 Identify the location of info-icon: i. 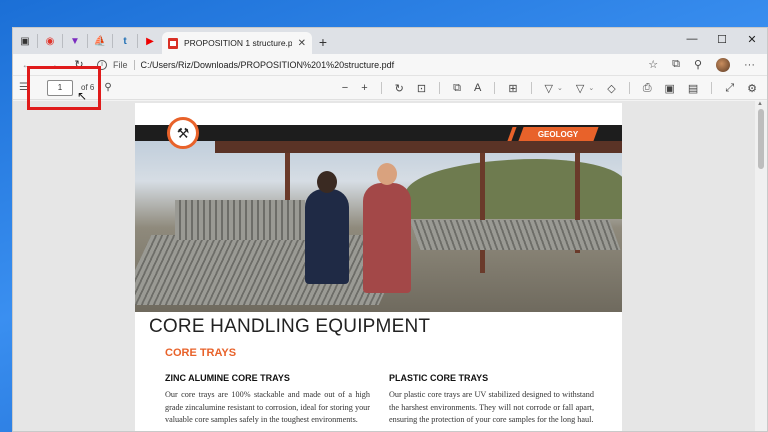
(102, 64).